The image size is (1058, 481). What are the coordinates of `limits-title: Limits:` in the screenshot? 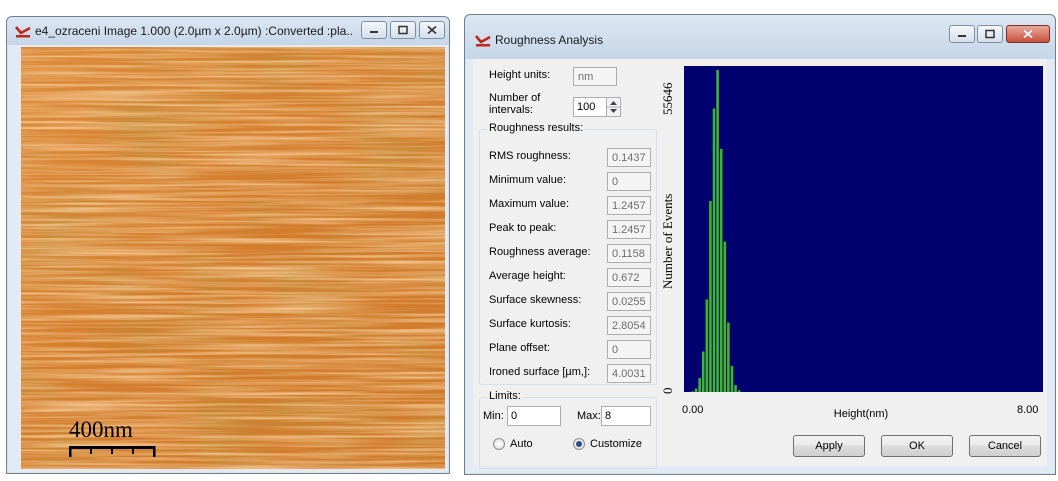 It's located at (505, 396).